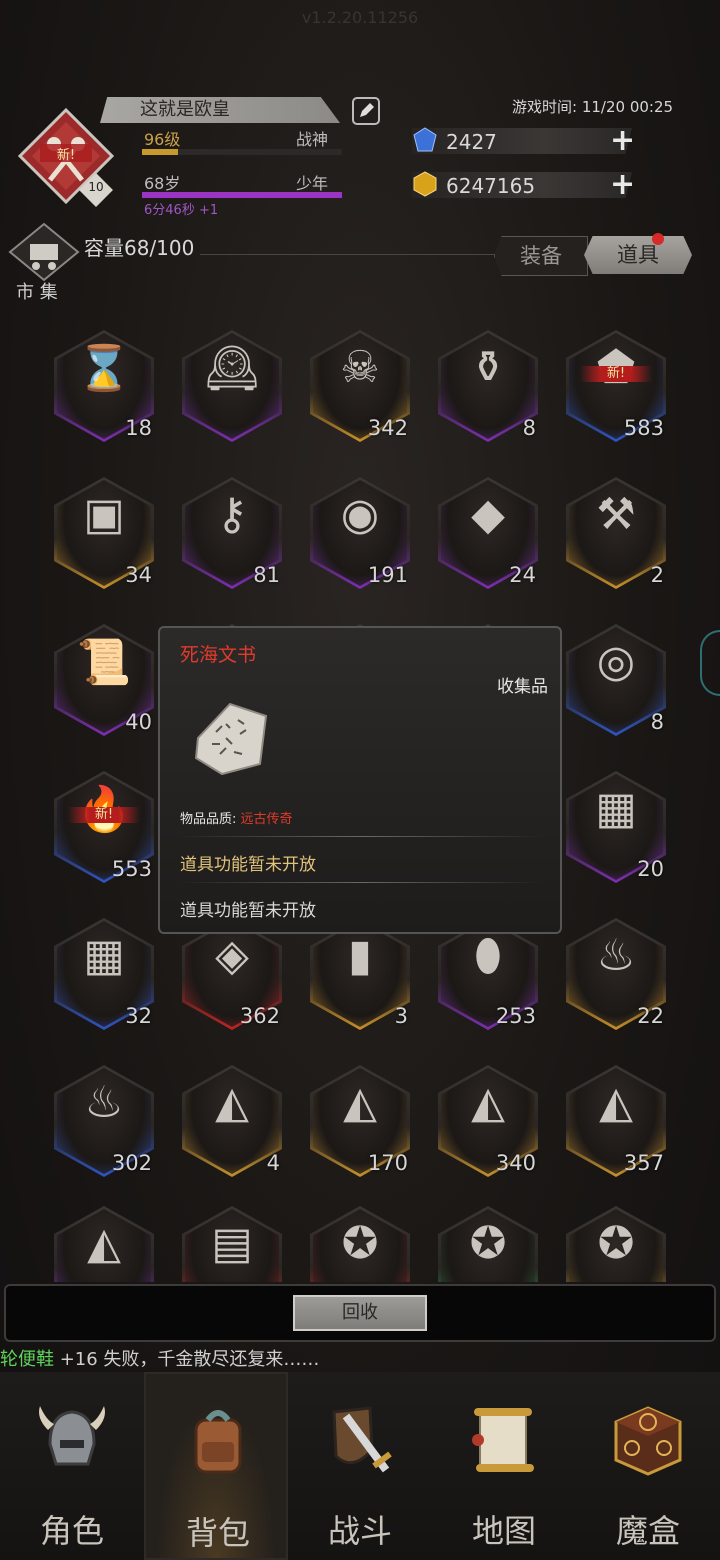  I want to click on inventory-slot: ◭ 4, so click(232, 1121).